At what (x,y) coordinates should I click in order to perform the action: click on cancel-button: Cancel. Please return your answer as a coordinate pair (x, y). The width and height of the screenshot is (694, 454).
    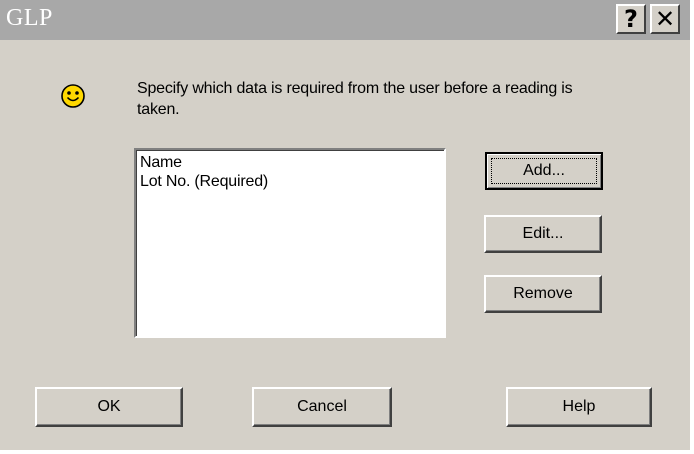
    Looking at the image, I should click on (322, 407).